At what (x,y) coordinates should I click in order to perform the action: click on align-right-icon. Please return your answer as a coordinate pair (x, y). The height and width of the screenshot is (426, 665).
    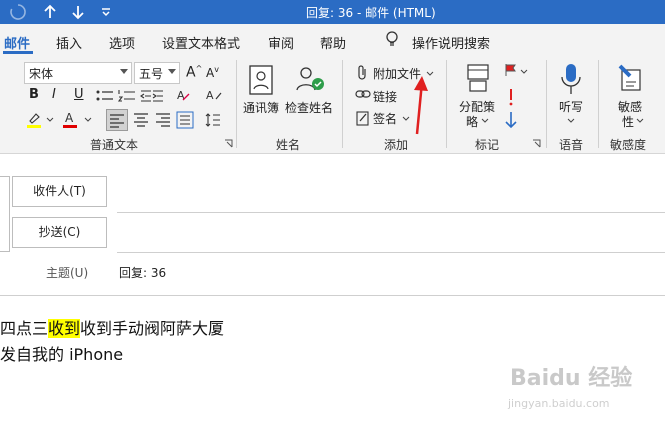
    Looking at the image, I should click on (163, 120).